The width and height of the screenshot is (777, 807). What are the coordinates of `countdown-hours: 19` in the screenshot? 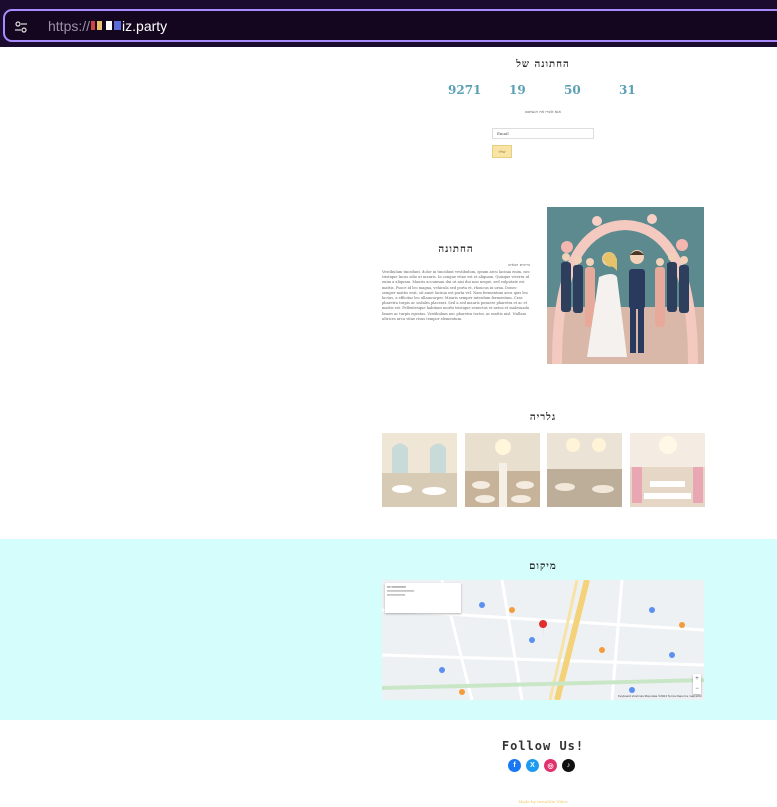 It's located at (517, 90).